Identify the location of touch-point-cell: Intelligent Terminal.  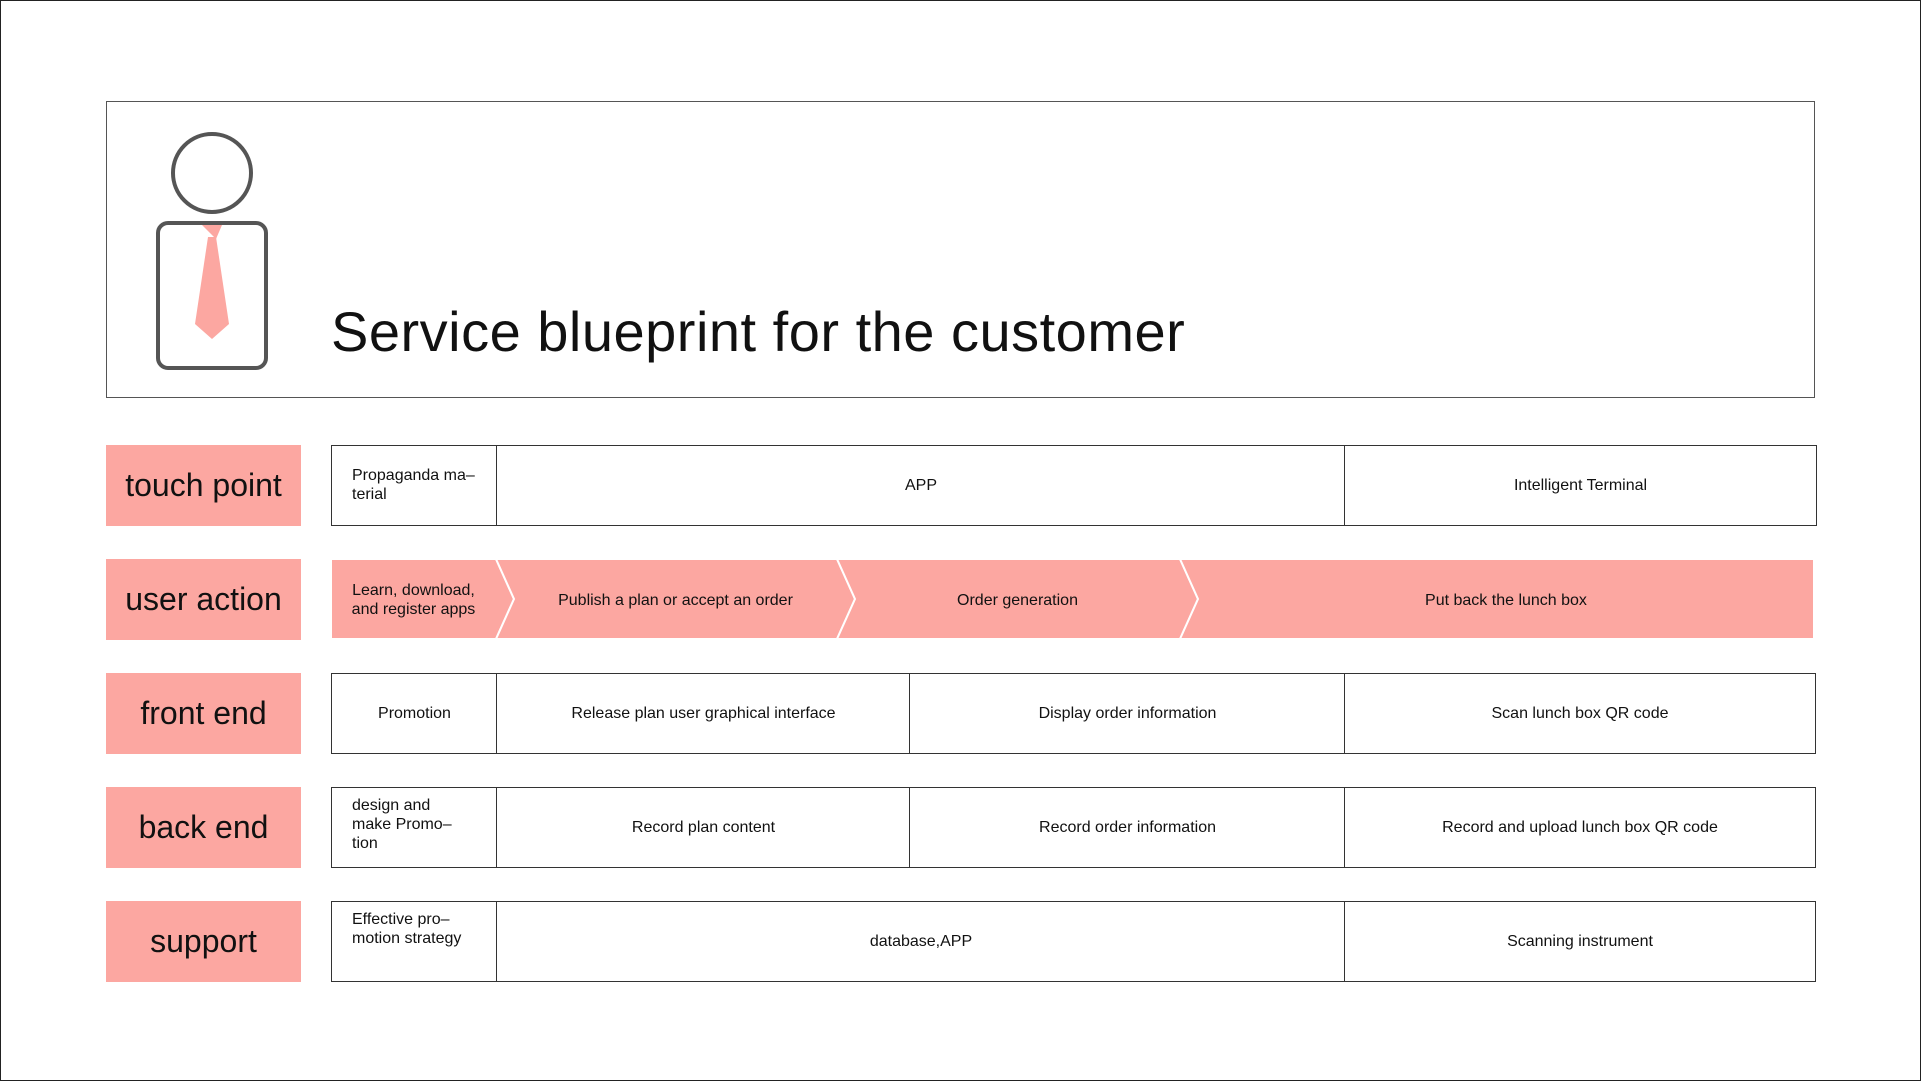
(1580, 485).